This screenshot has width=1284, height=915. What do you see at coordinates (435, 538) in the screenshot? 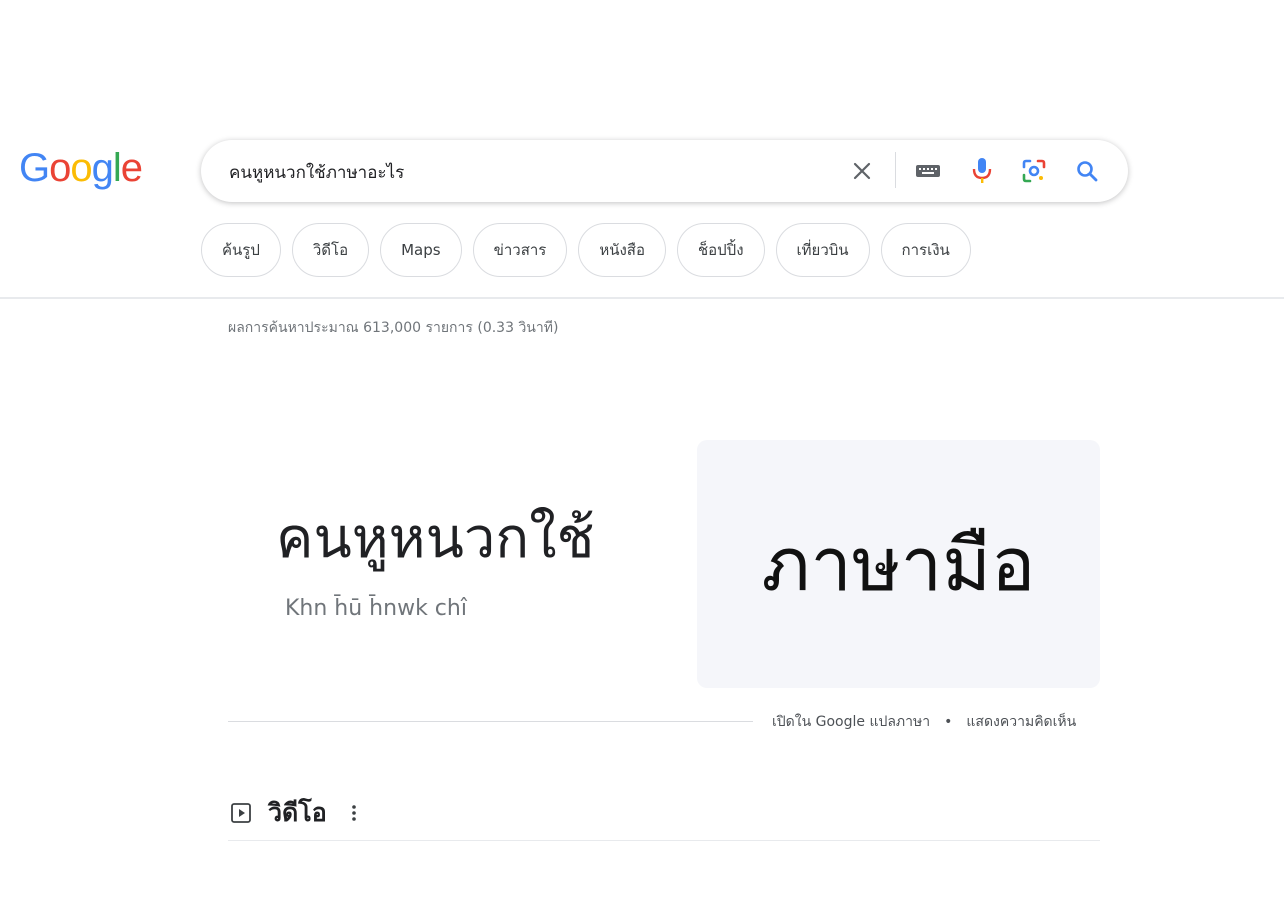
I see `translation-source-text: คนหูหนวกใช้` at bounding box center [435, 538].